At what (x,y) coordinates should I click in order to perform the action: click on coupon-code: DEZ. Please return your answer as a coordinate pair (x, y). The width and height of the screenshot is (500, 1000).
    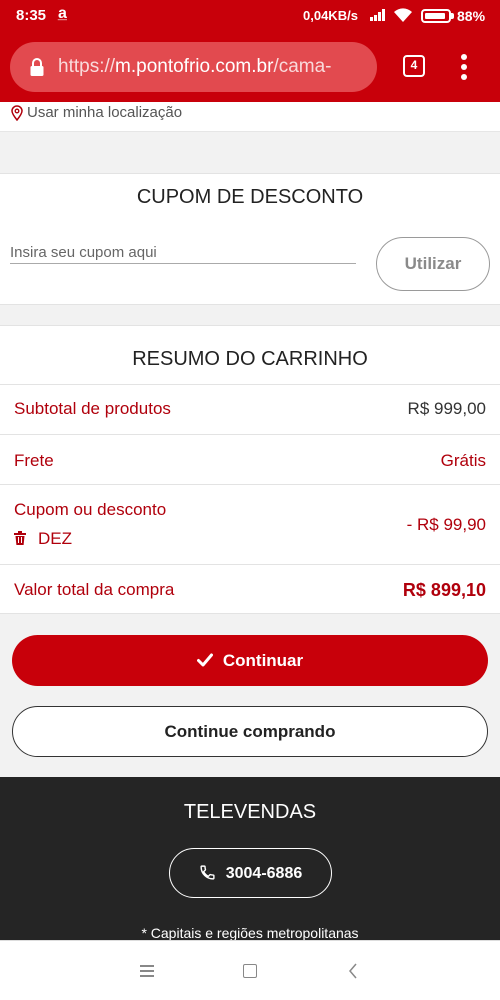
    Looking at the image, I should click on (55, 538).